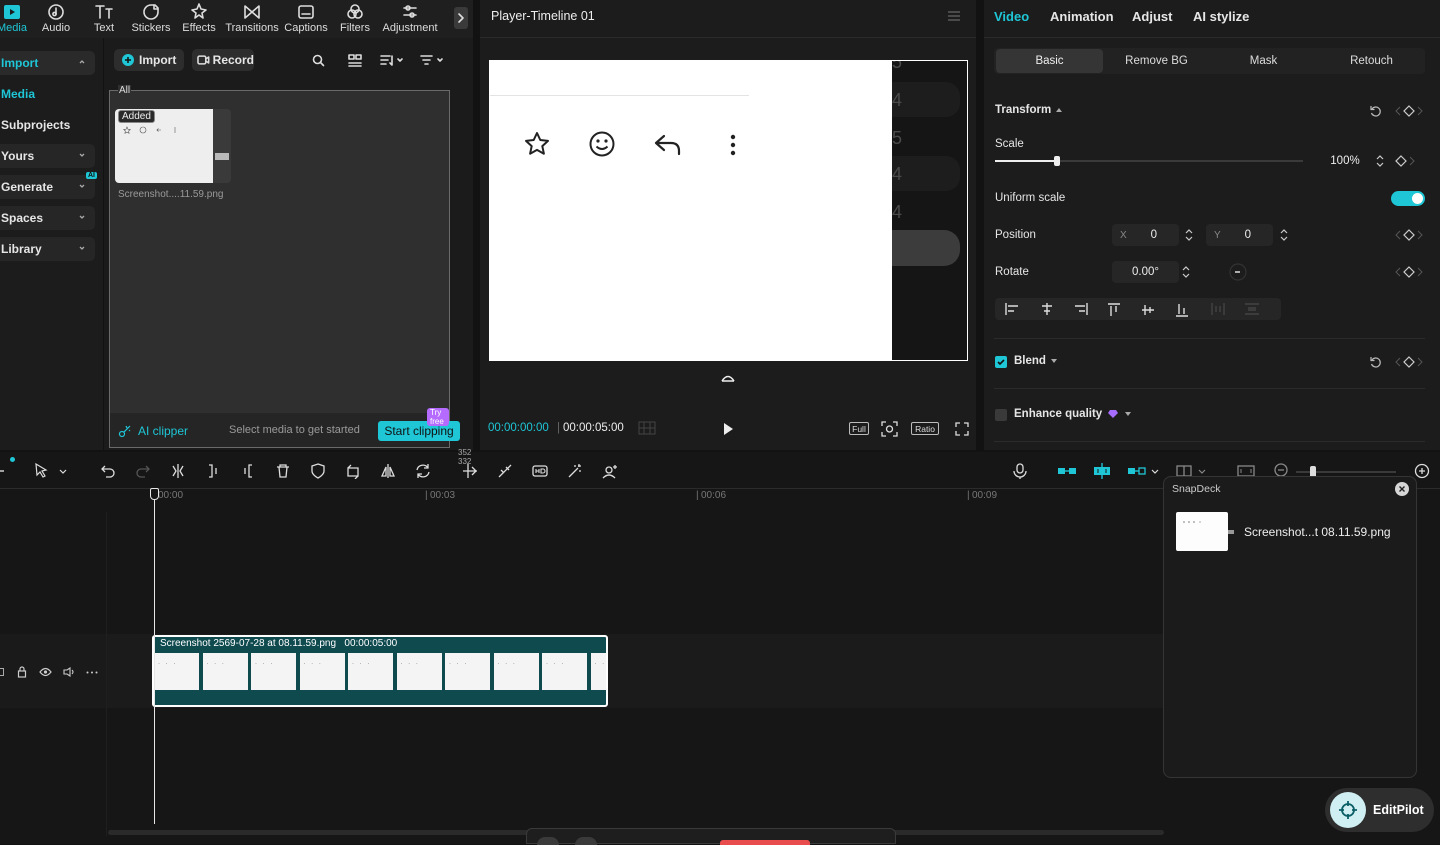  I want to click on align-bottom-icon, so click(1182, 310).